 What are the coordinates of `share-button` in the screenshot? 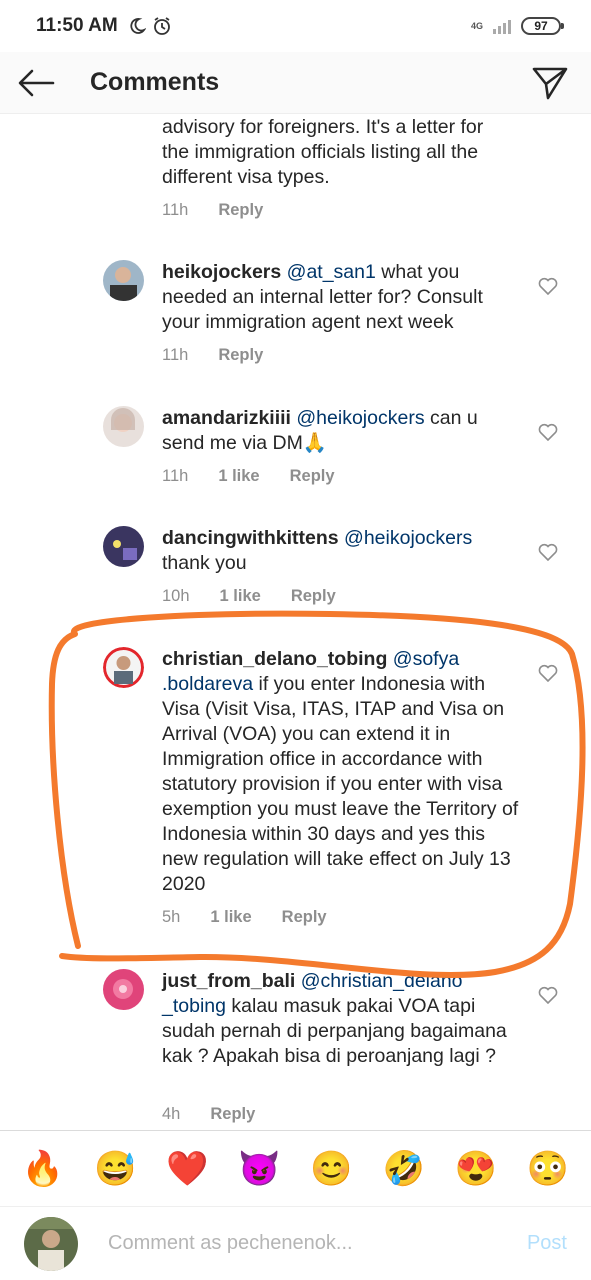 It's located at (550, 83).